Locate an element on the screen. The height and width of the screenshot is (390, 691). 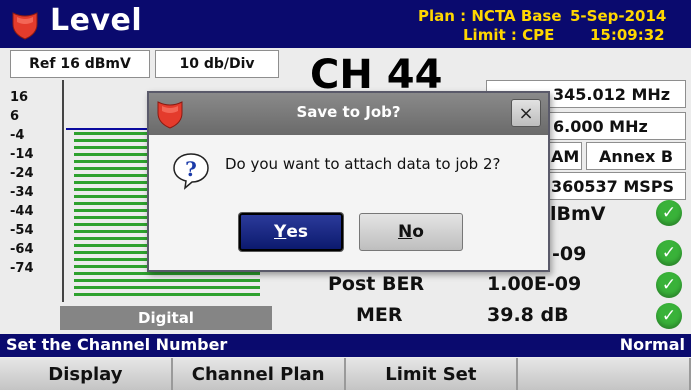
dialog-title: Save to Job? is located at coordinates (348, 112).